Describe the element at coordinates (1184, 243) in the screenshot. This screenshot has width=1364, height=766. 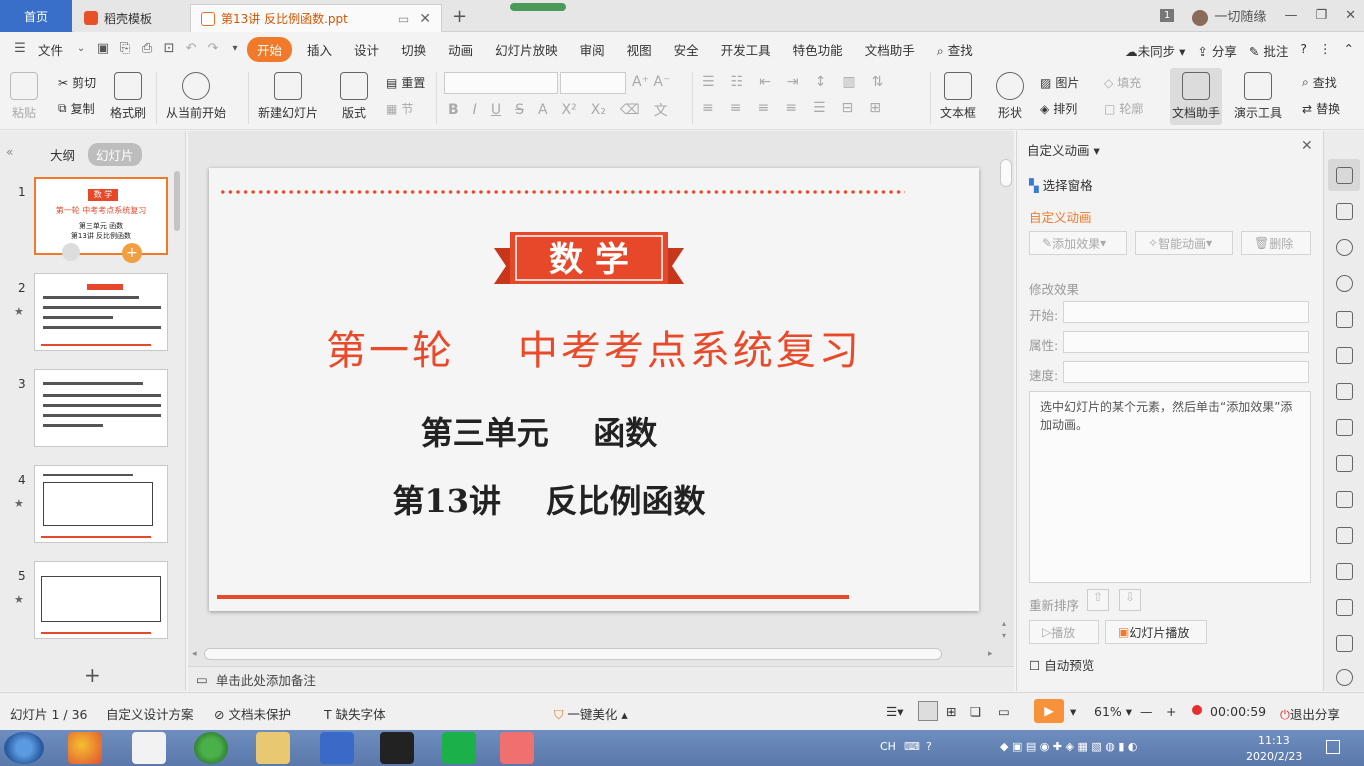
I see `smart-animation-button: ✧ 智能动画 ▾` at that location.